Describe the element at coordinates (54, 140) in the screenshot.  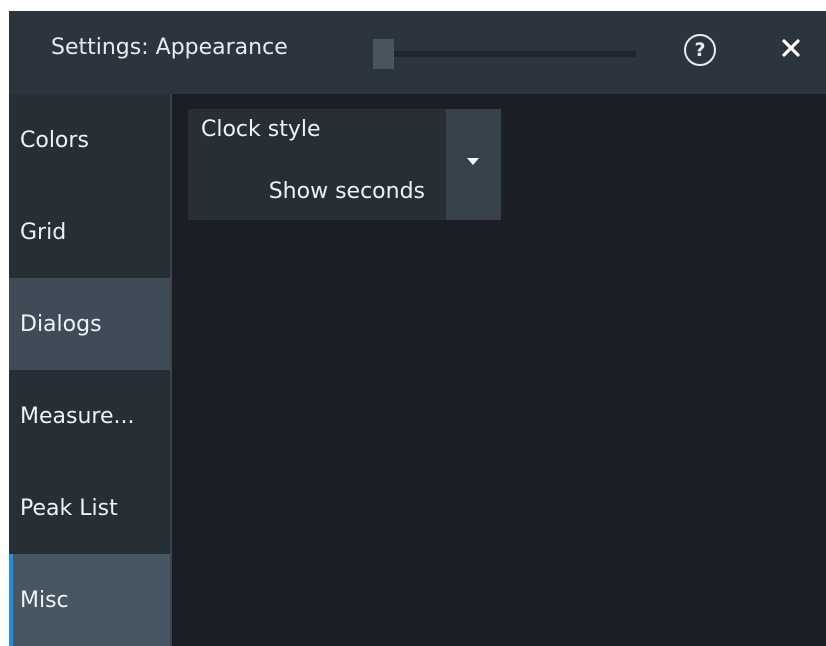
I see `sidebar-item-label: Colors` at that location.